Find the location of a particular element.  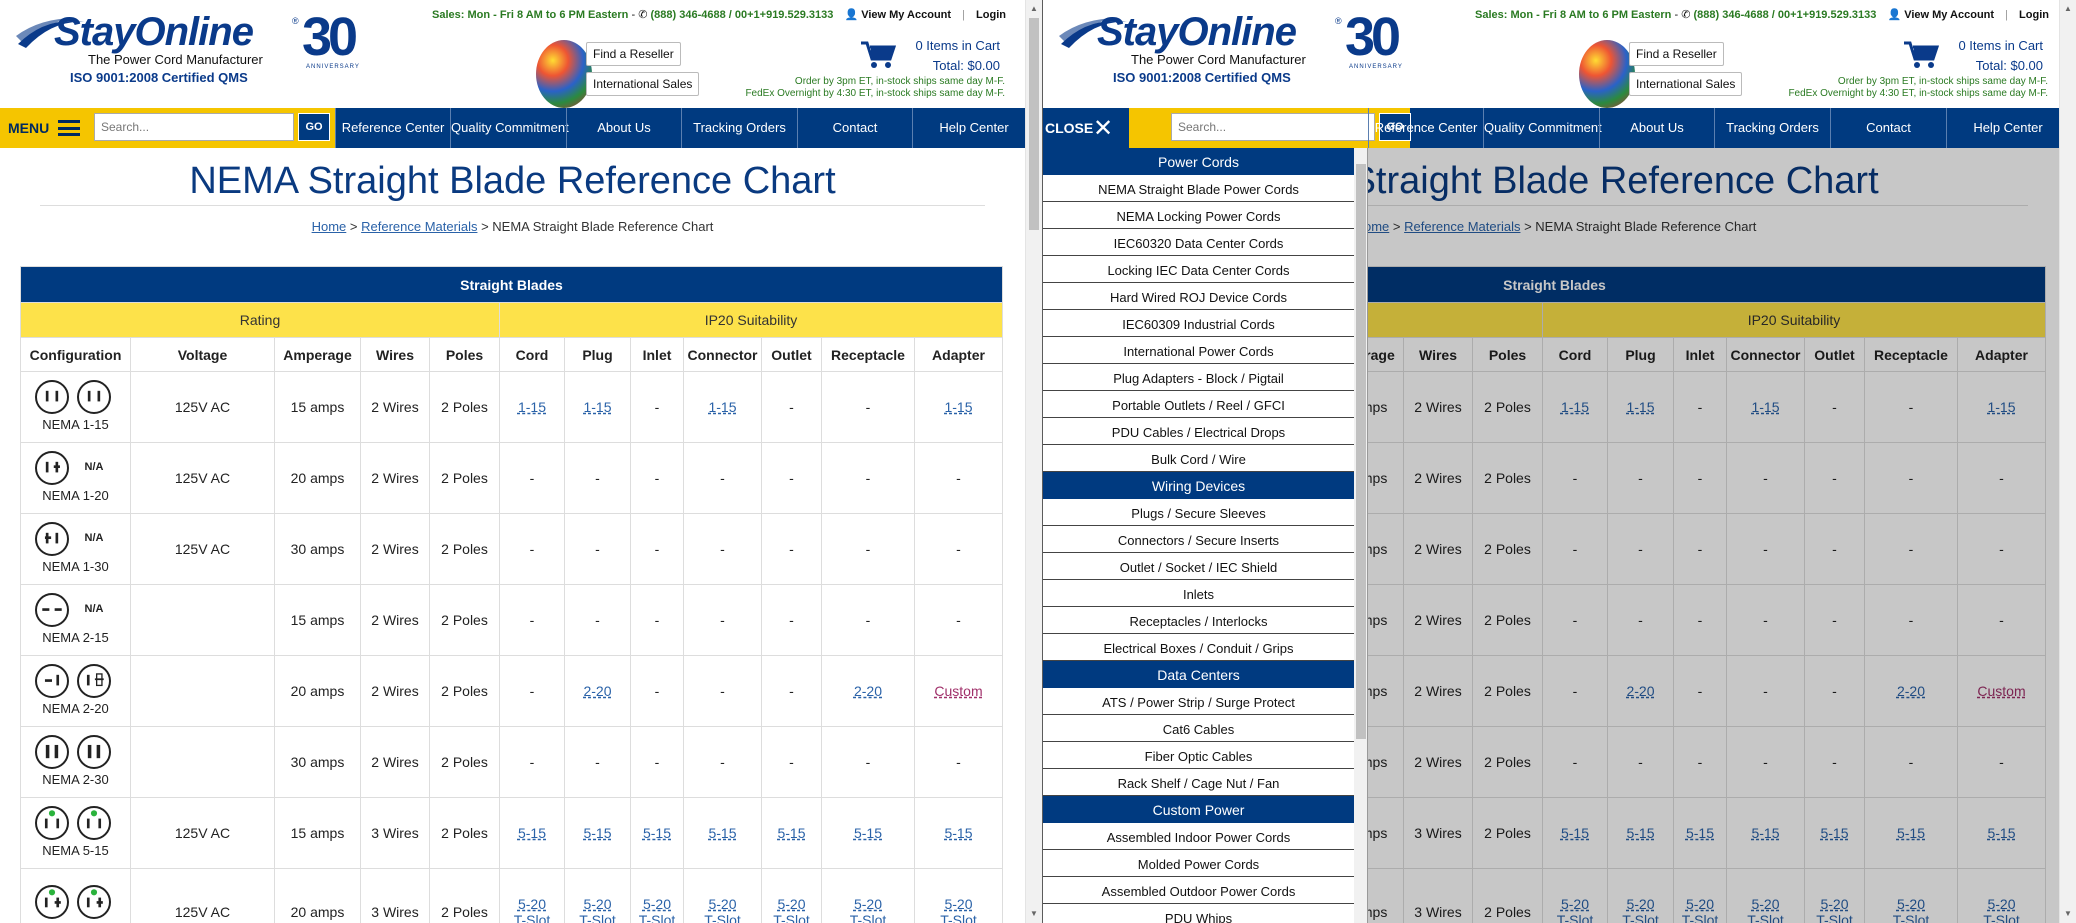

plug-cell: 5-15 is located at coordinates (597, 833).